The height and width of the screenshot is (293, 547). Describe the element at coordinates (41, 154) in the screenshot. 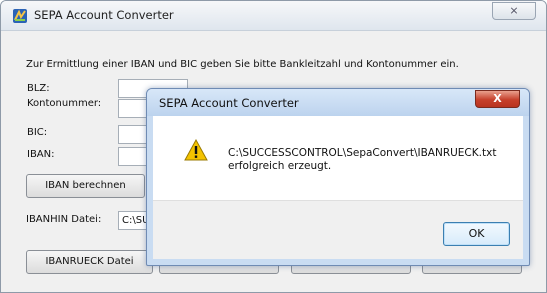

I see `iban-label: IBAN:` at that location.